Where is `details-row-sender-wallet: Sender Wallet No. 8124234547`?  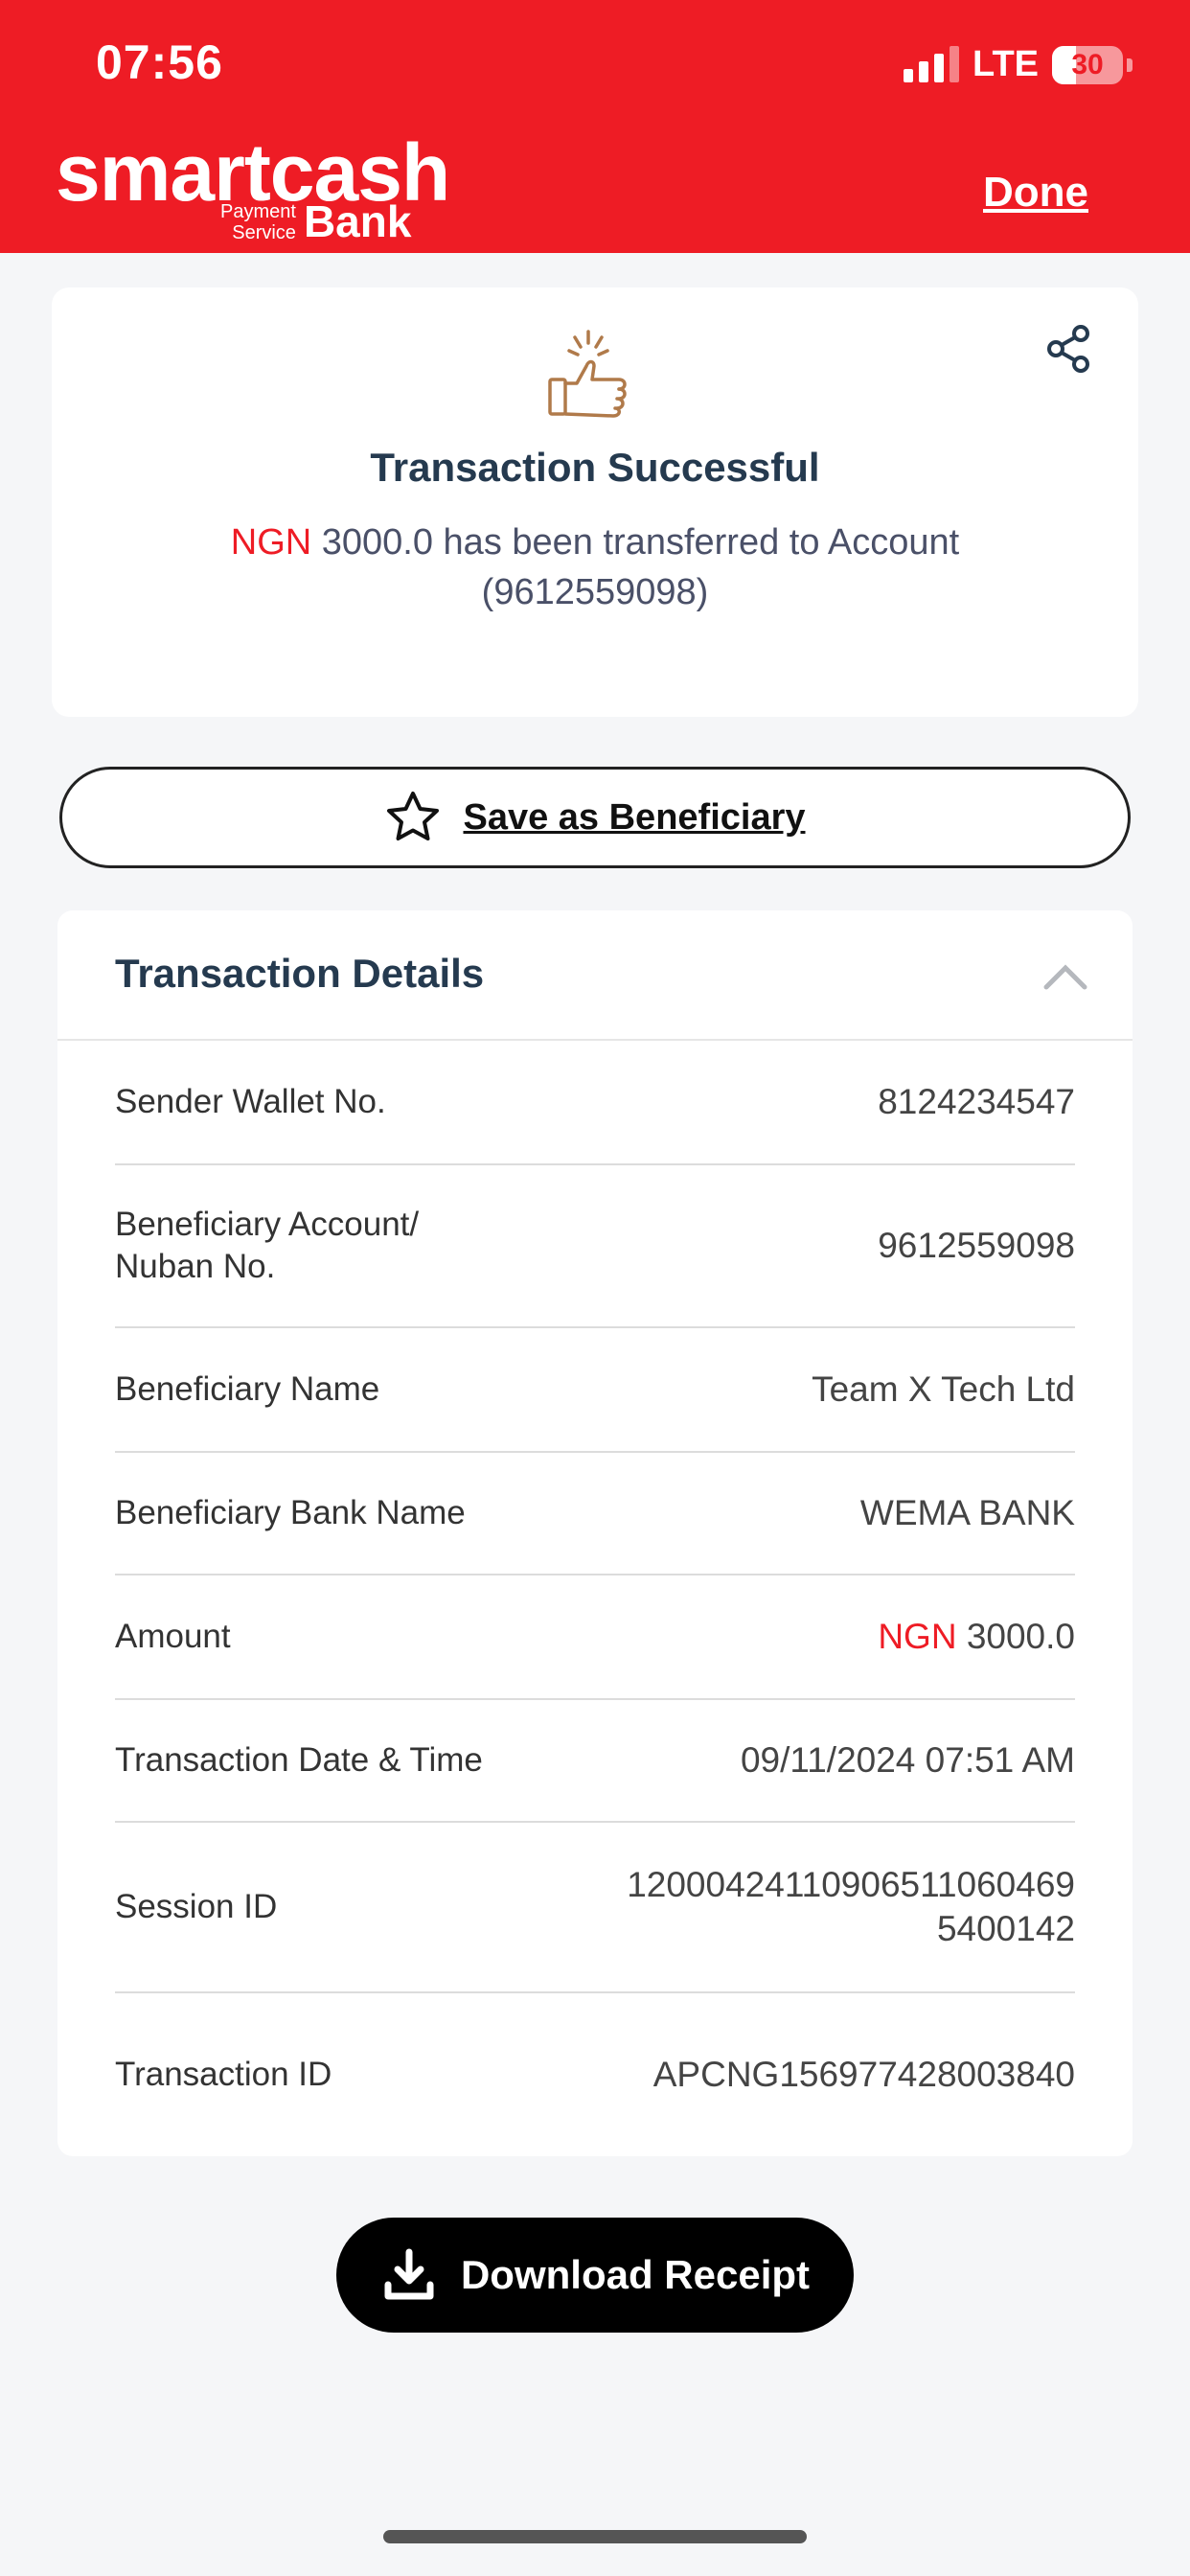 details-row-sender-wallet: Sender Wallet No. 8124234547 is located at coordinates (595, 1103).